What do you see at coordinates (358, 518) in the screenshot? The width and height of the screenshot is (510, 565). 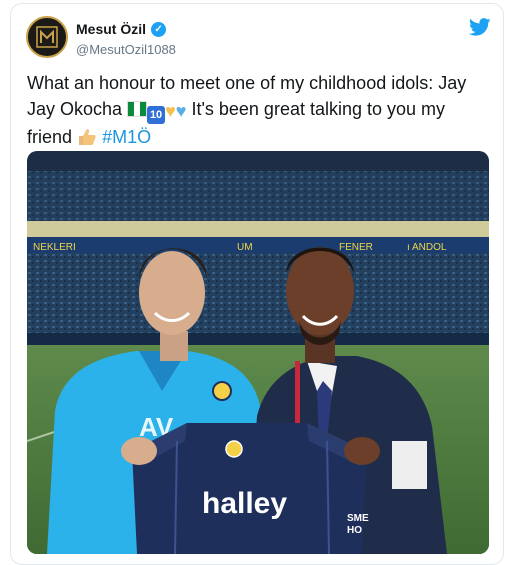 I see `jersey-side-text-1: SME` at bounding box center [358, 518].